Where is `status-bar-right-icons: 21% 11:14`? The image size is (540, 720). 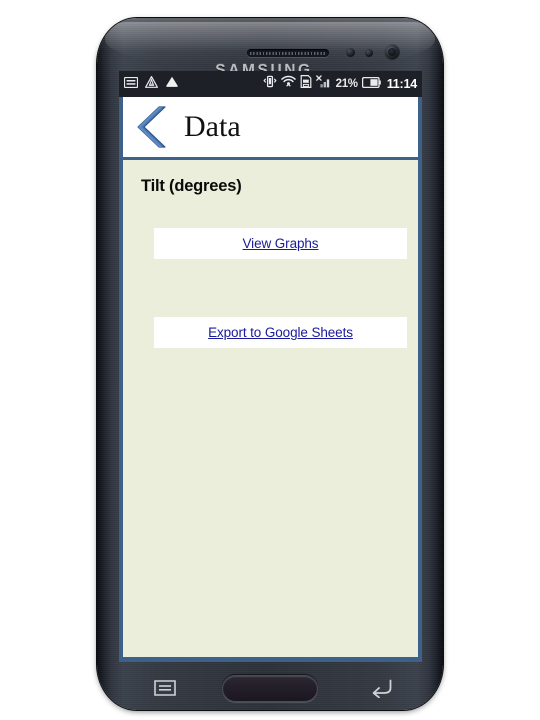
status-bar-right-icons: 21% 11:14 is located at coordinates (340, 84).